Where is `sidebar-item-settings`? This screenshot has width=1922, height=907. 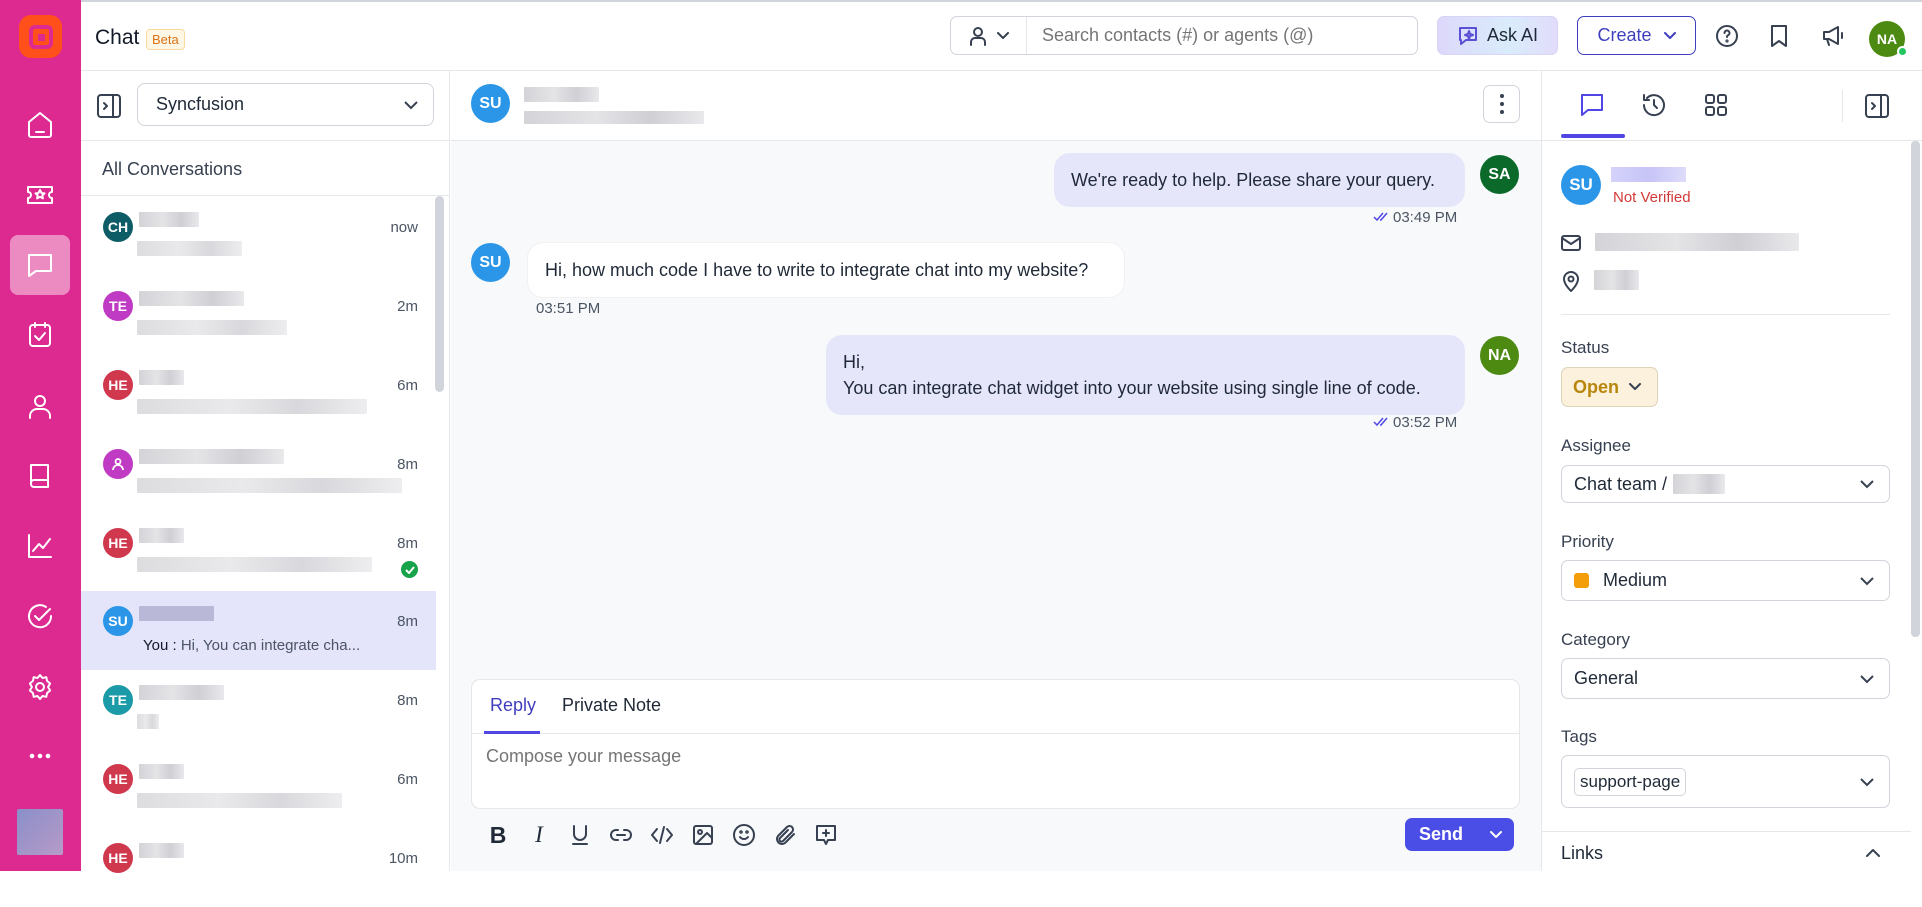 sidebar-item-settings is located at coordinates (40, 687).